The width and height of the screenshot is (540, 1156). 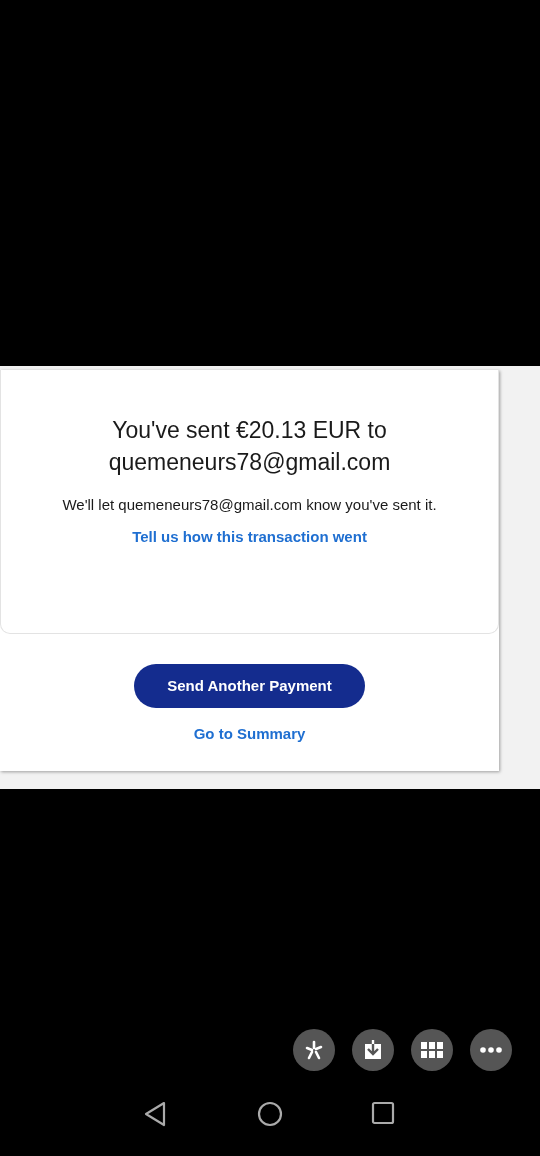 What do you see at coordinates (249, 734) in the screenshot?
I see `summary-link: Go to Summary` at bounding box center [249, 734].